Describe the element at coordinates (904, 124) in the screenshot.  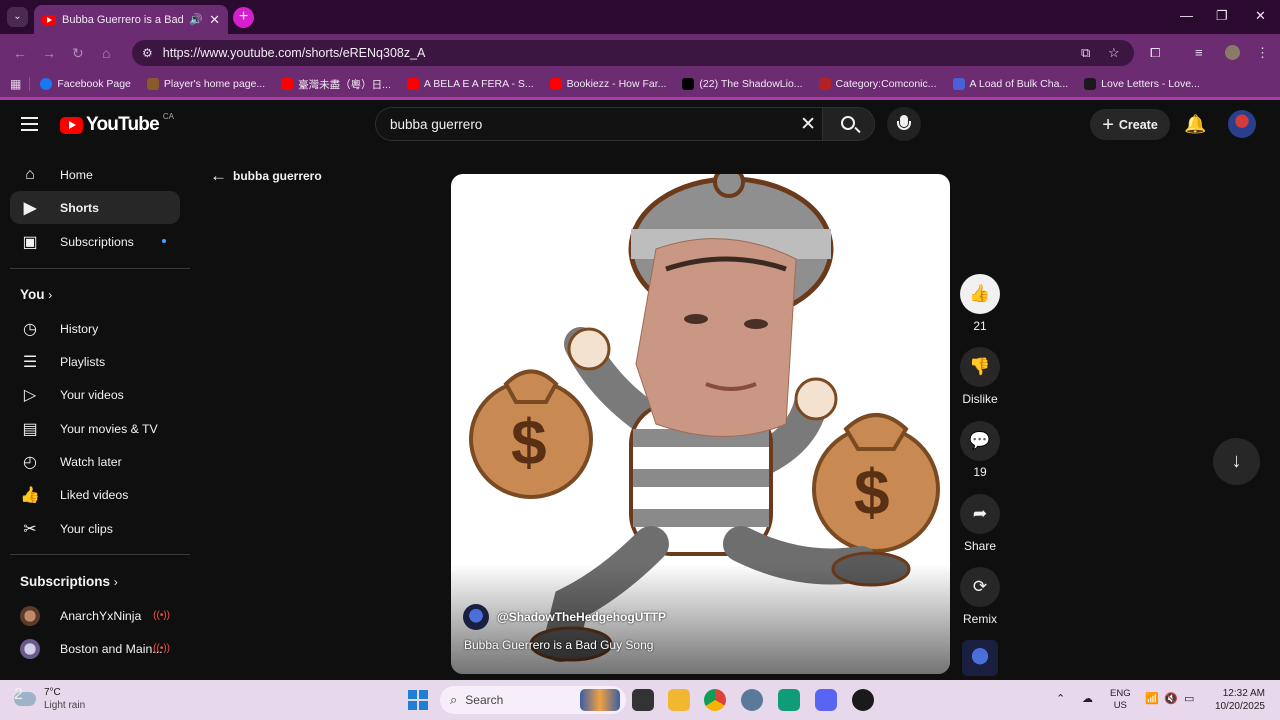
I see `voice-search-button` at that location.